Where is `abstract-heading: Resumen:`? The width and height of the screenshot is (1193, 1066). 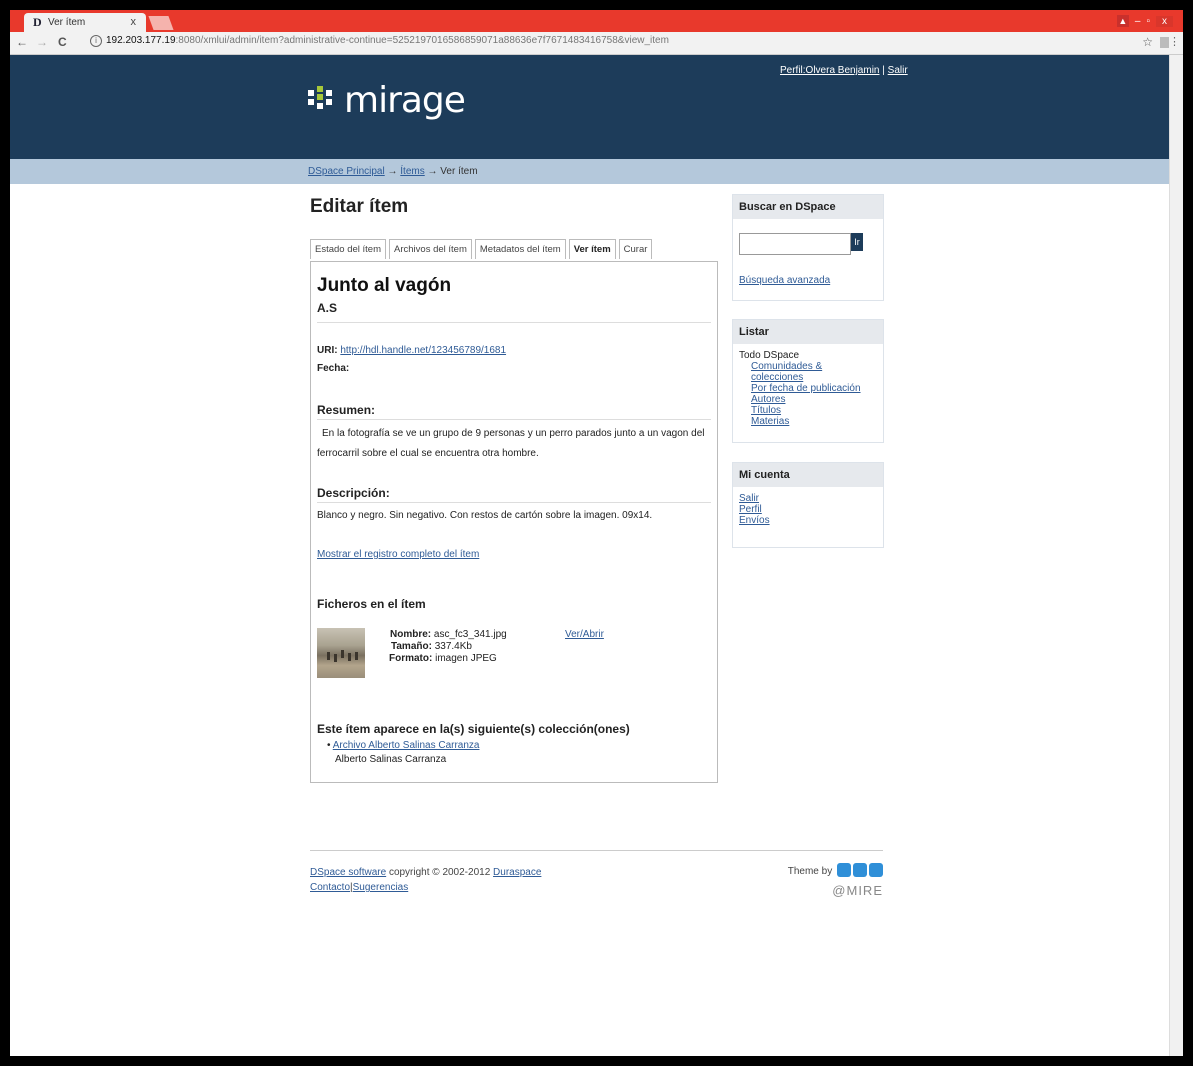
abstract-heading: Resumen: is located at coordinates (346, 410).